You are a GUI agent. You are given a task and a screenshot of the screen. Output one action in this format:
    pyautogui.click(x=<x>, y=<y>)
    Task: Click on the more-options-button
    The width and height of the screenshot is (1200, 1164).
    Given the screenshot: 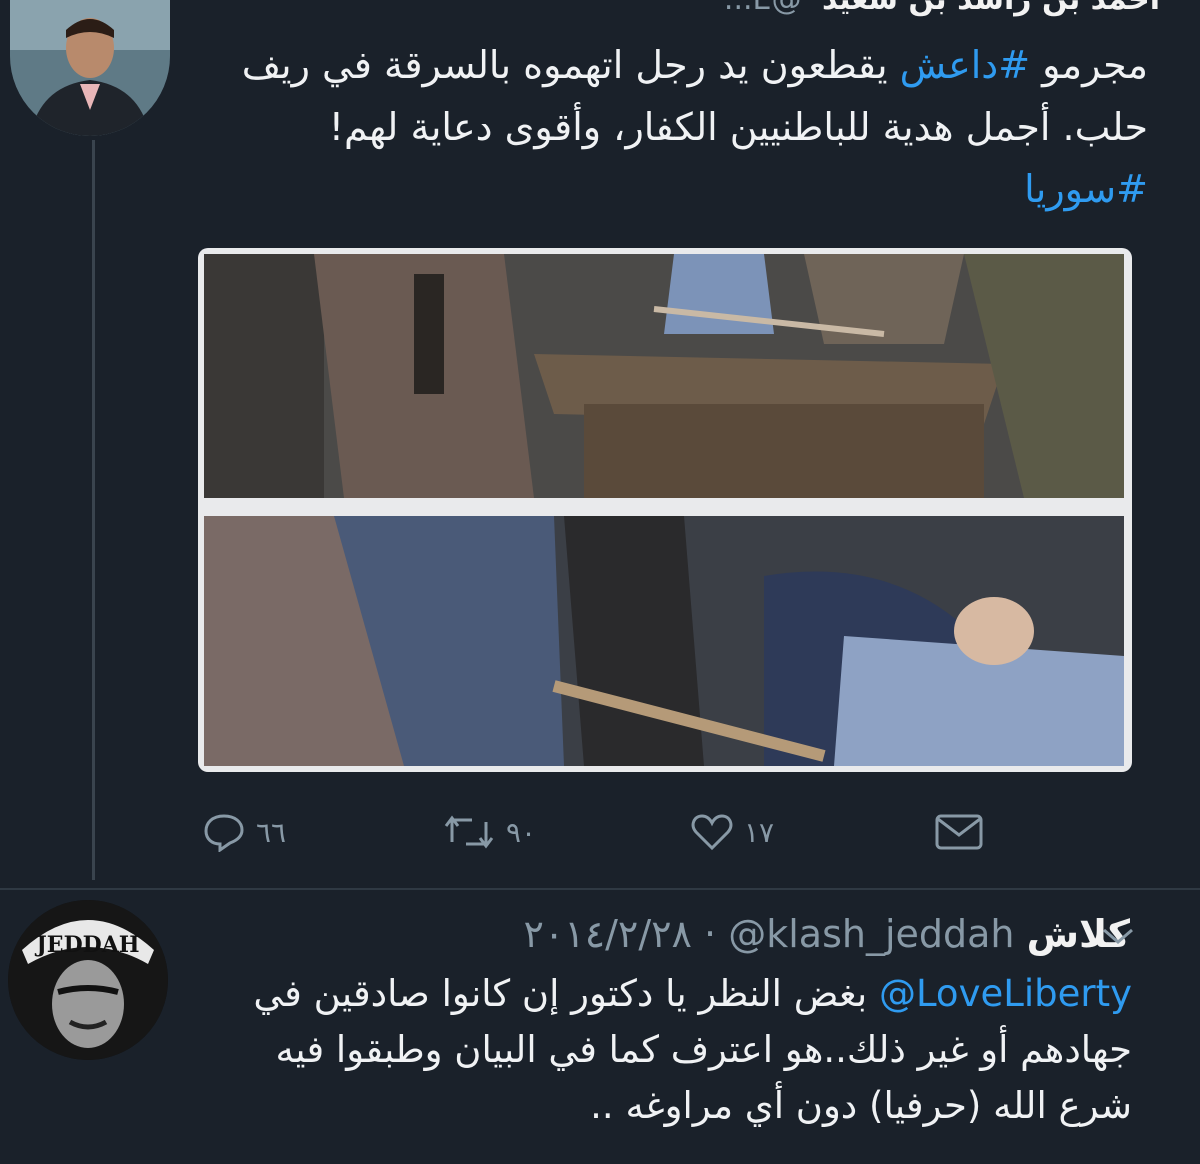 What is the action you would take?
    pyautogui.click(x=1118, y=938)
    